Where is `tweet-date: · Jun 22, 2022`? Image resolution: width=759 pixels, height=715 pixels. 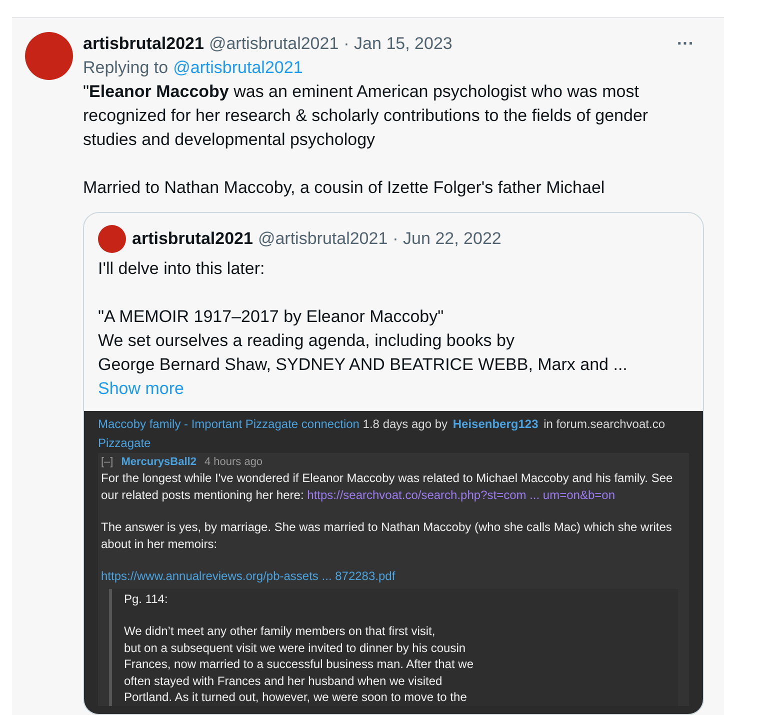
tweet-date: · Jun 22, 2022 is located at coordinates (447, 239).